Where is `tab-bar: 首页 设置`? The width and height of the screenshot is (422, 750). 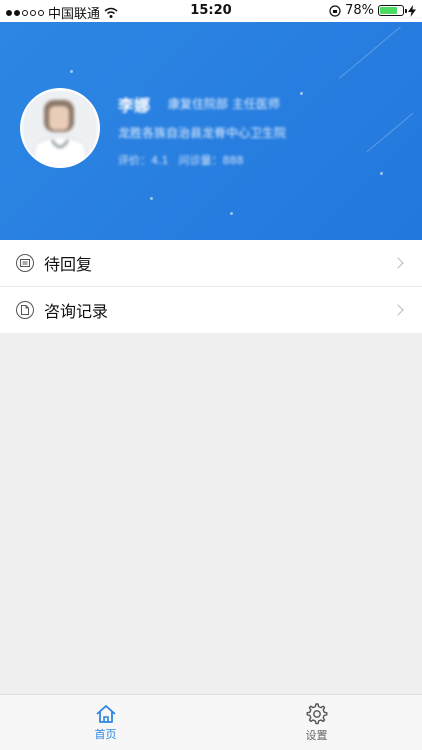
tab-bar: 首页 设置 is located at coordinates (211, 722).